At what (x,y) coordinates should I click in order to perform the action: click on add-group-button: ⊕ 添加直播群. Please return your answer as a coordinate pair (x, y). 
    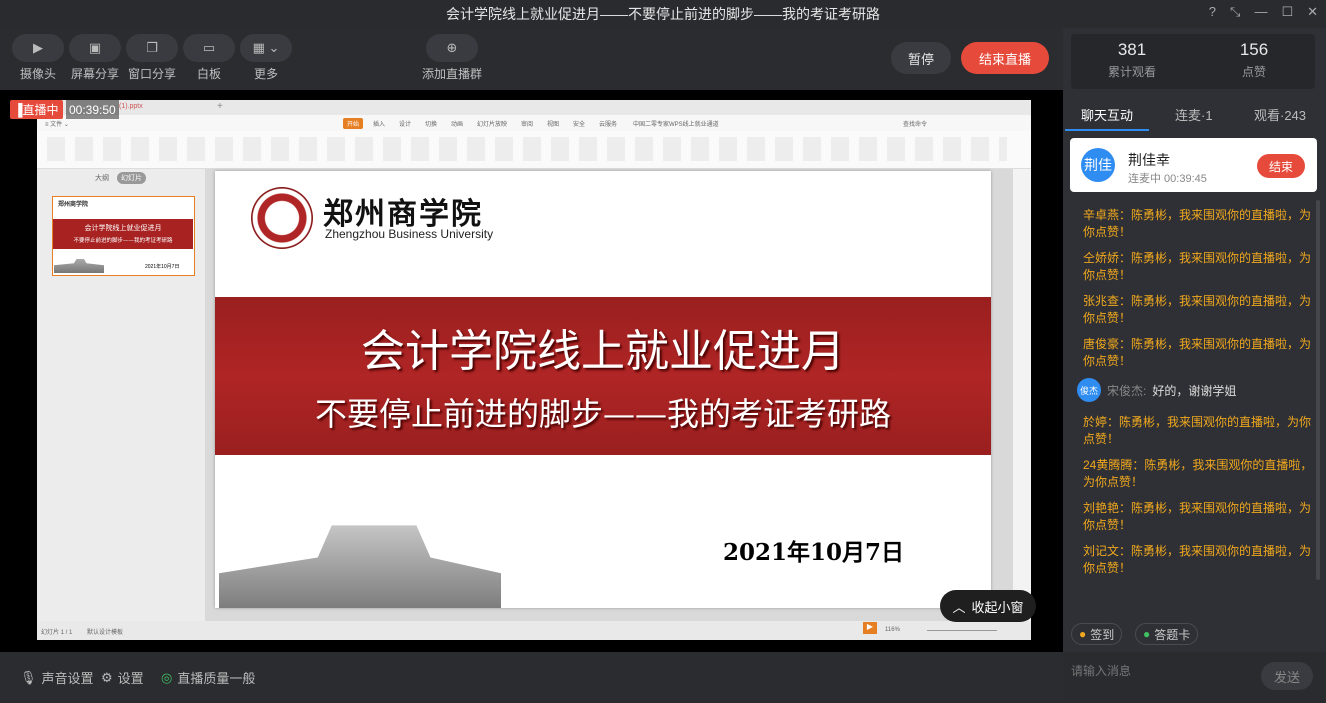
    Looking at the image, I should click on (452, 58).